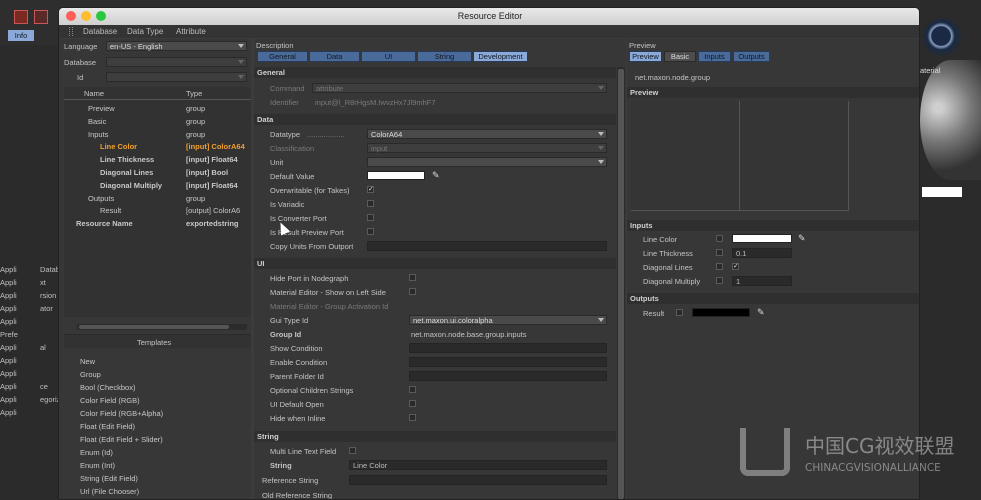 This screenshot has height=500, width=981. Describe the element at coordinates (104, 223) in the screenshot. I see `tree-item-name: Resource Name` at that location.